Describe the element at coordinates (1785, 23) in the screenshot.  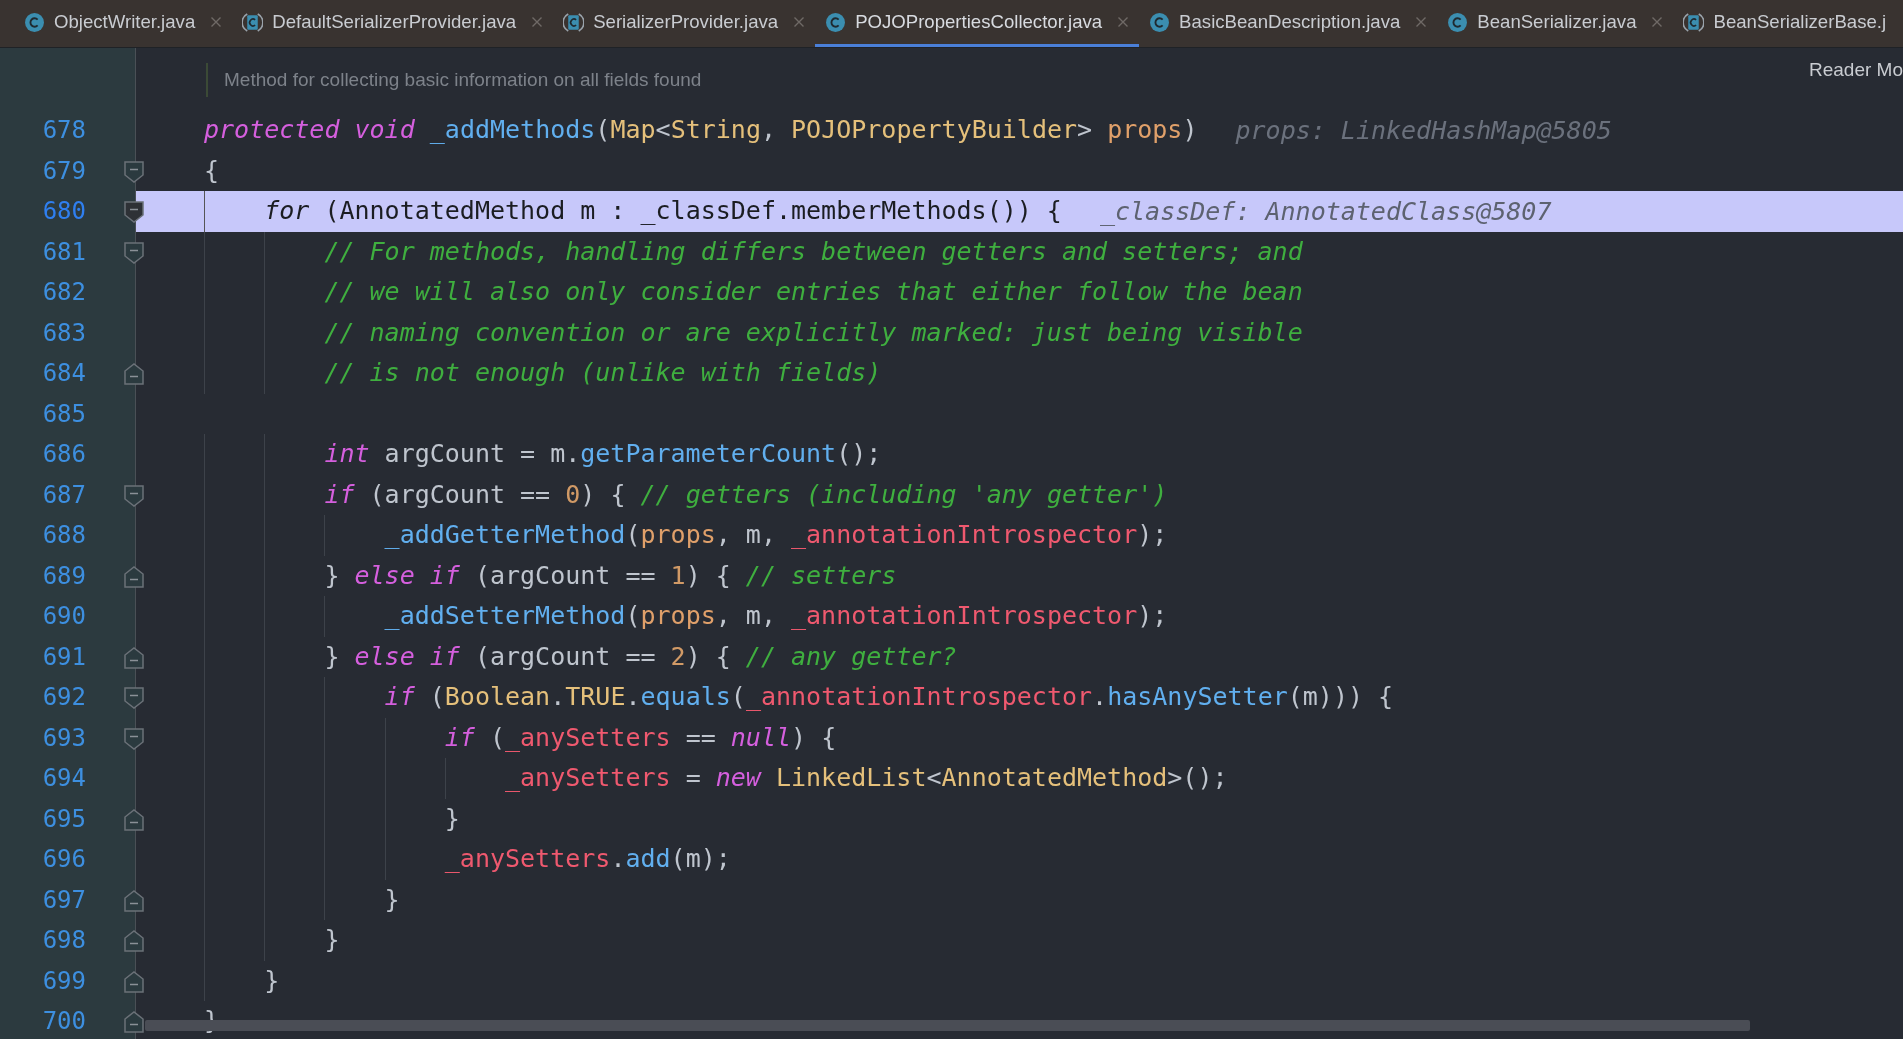
I see `editor-tab: BeanSerializerBase.j` at that location.